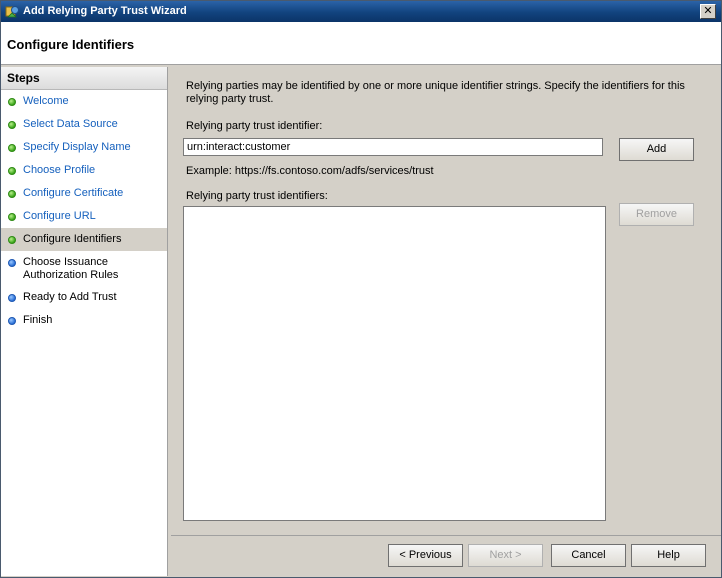 The image size is (722, 578). I want to click on help-button: Help, so click(668, 555).